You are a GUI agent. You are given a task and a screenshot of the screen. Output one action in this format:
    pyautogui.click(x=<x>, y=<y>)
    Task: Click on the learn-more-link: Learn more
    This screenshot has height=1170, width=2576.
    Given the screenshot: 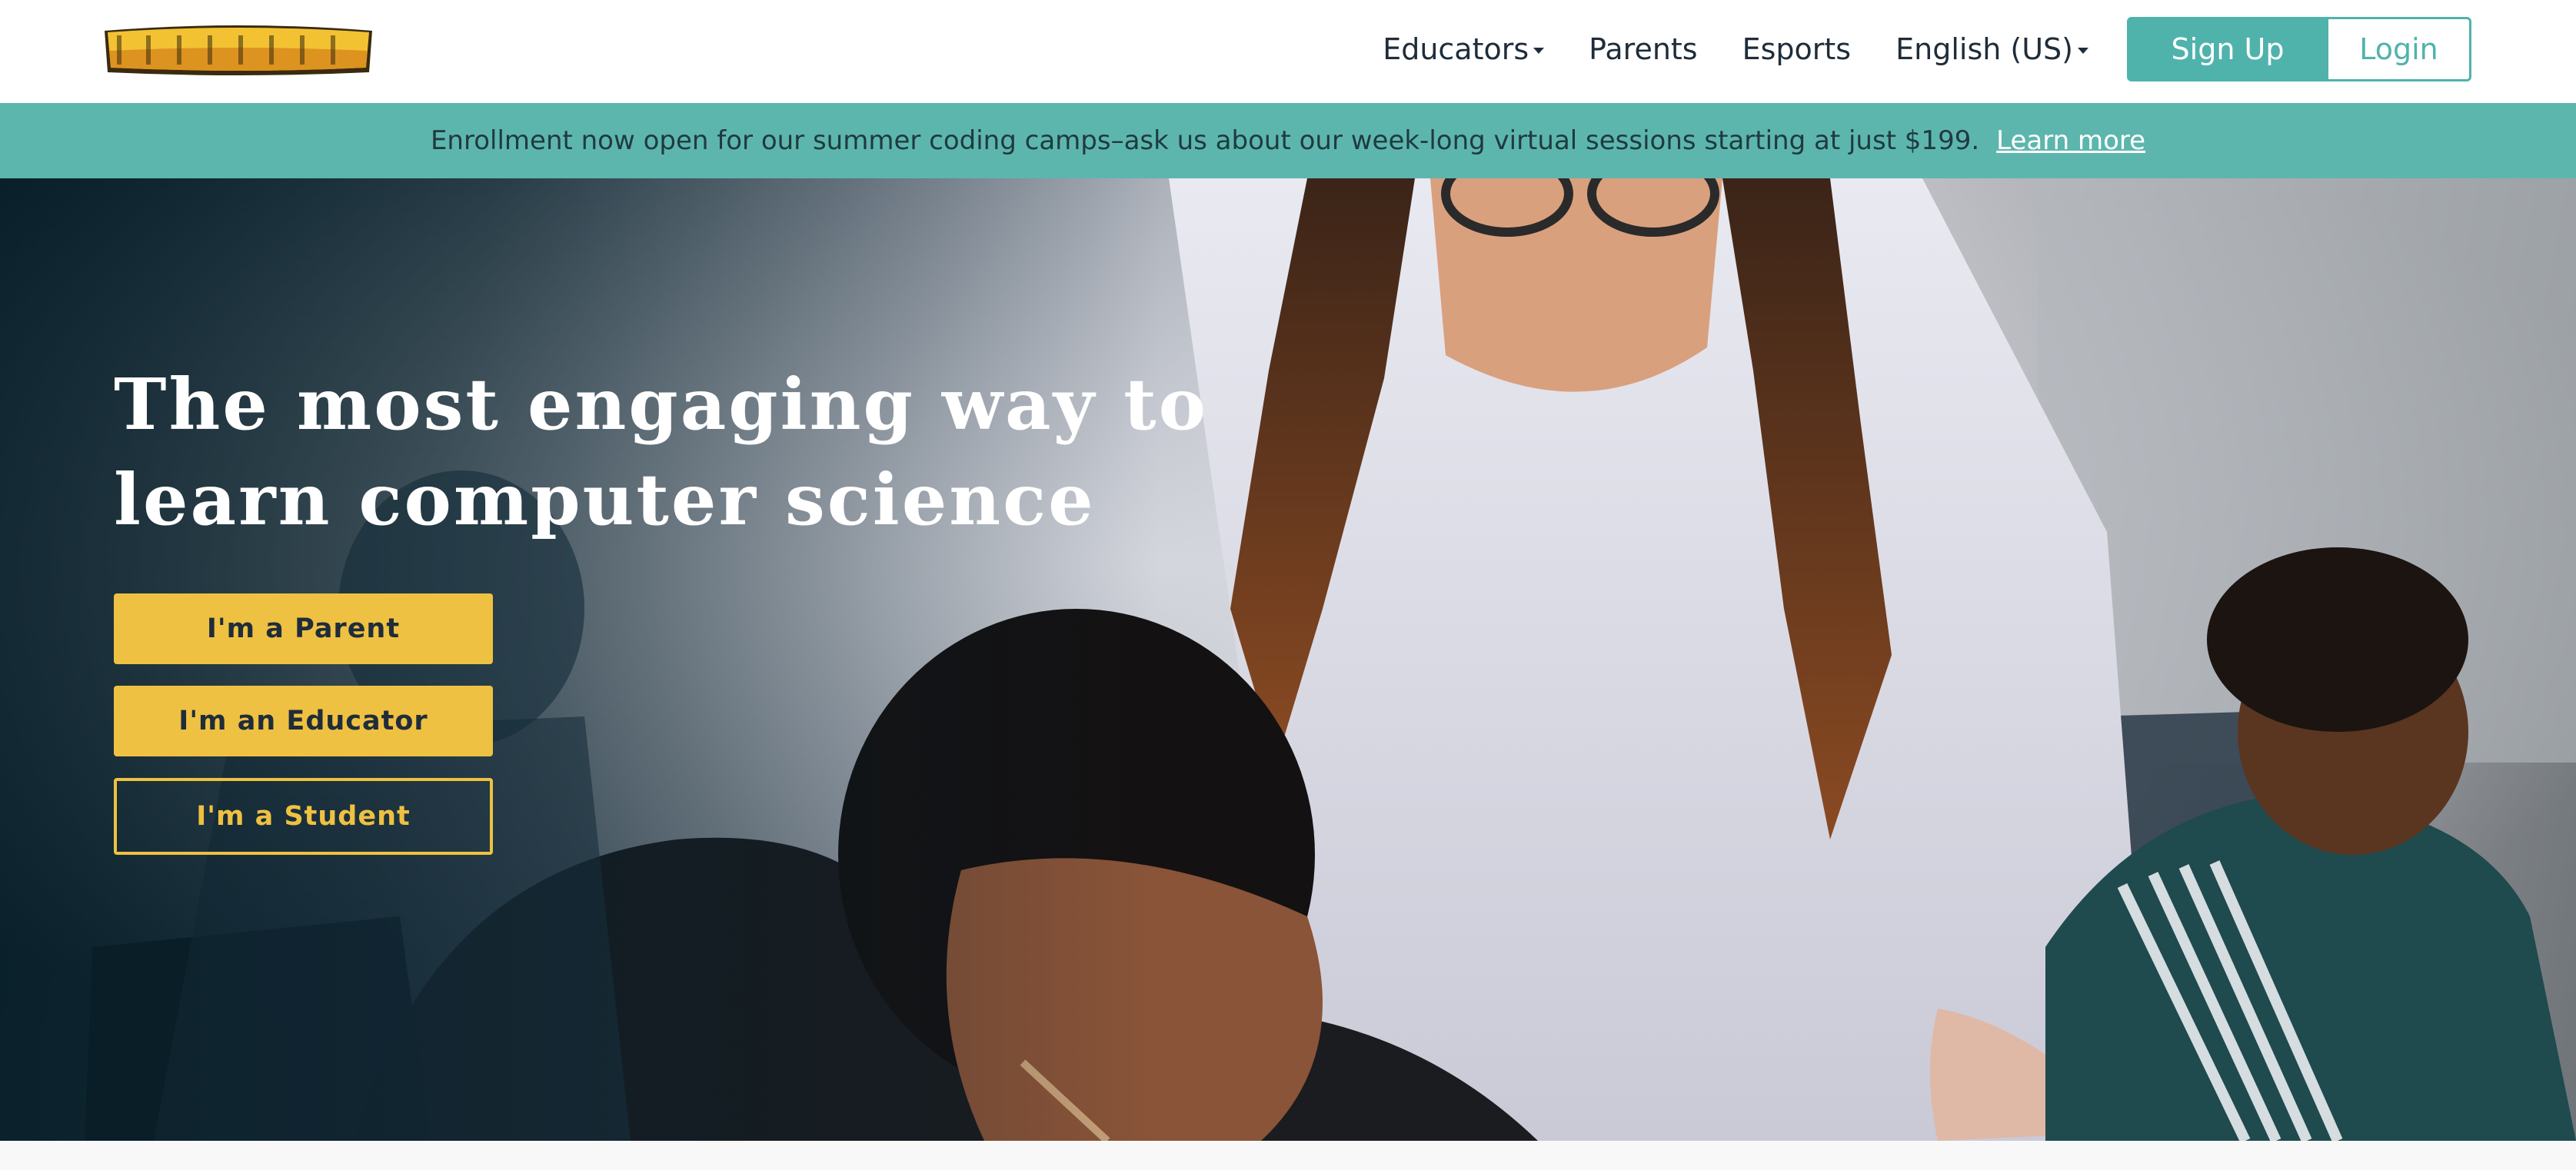 What is the action you would take?
    pyautogui.click(x=2070, y=140)
    